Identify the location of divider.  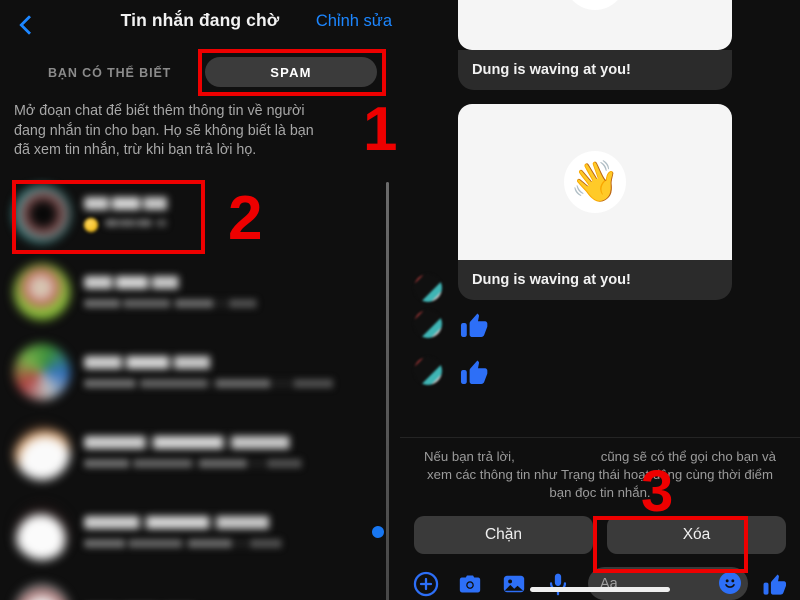
(600, 437).